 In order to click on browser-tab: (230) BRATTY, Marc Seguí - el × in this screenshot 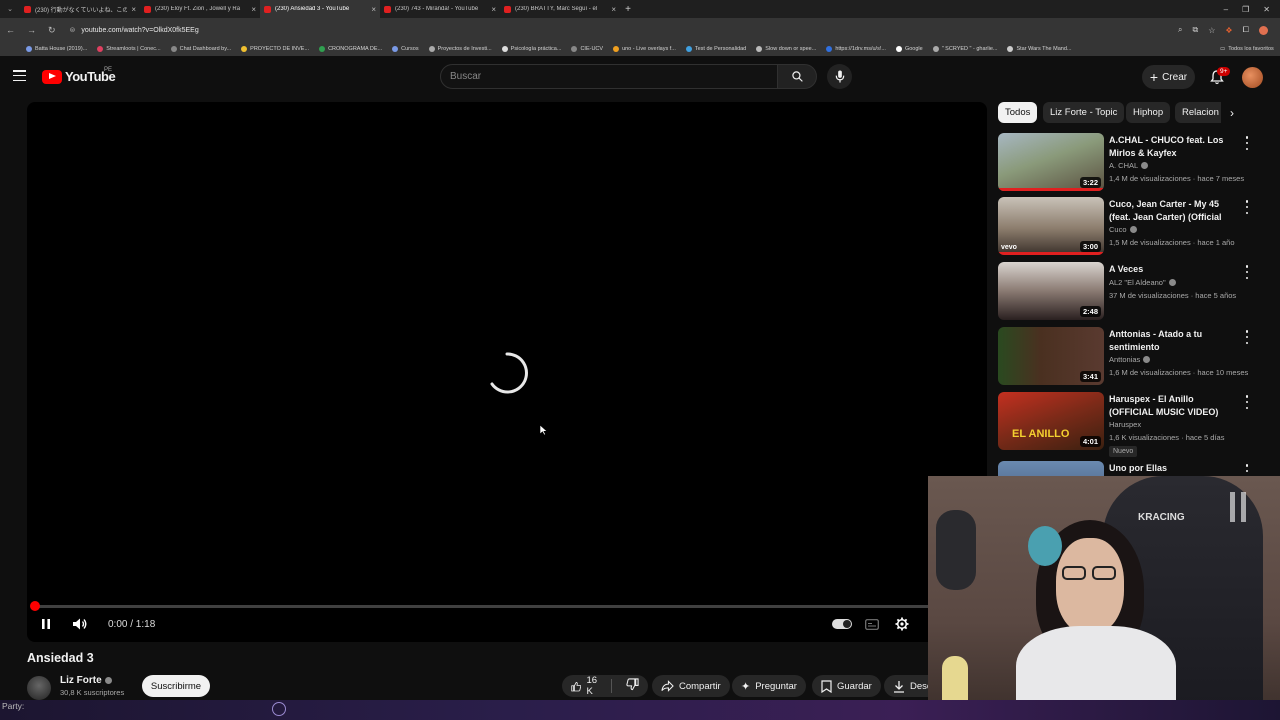, I will do `click(560, 9)`.